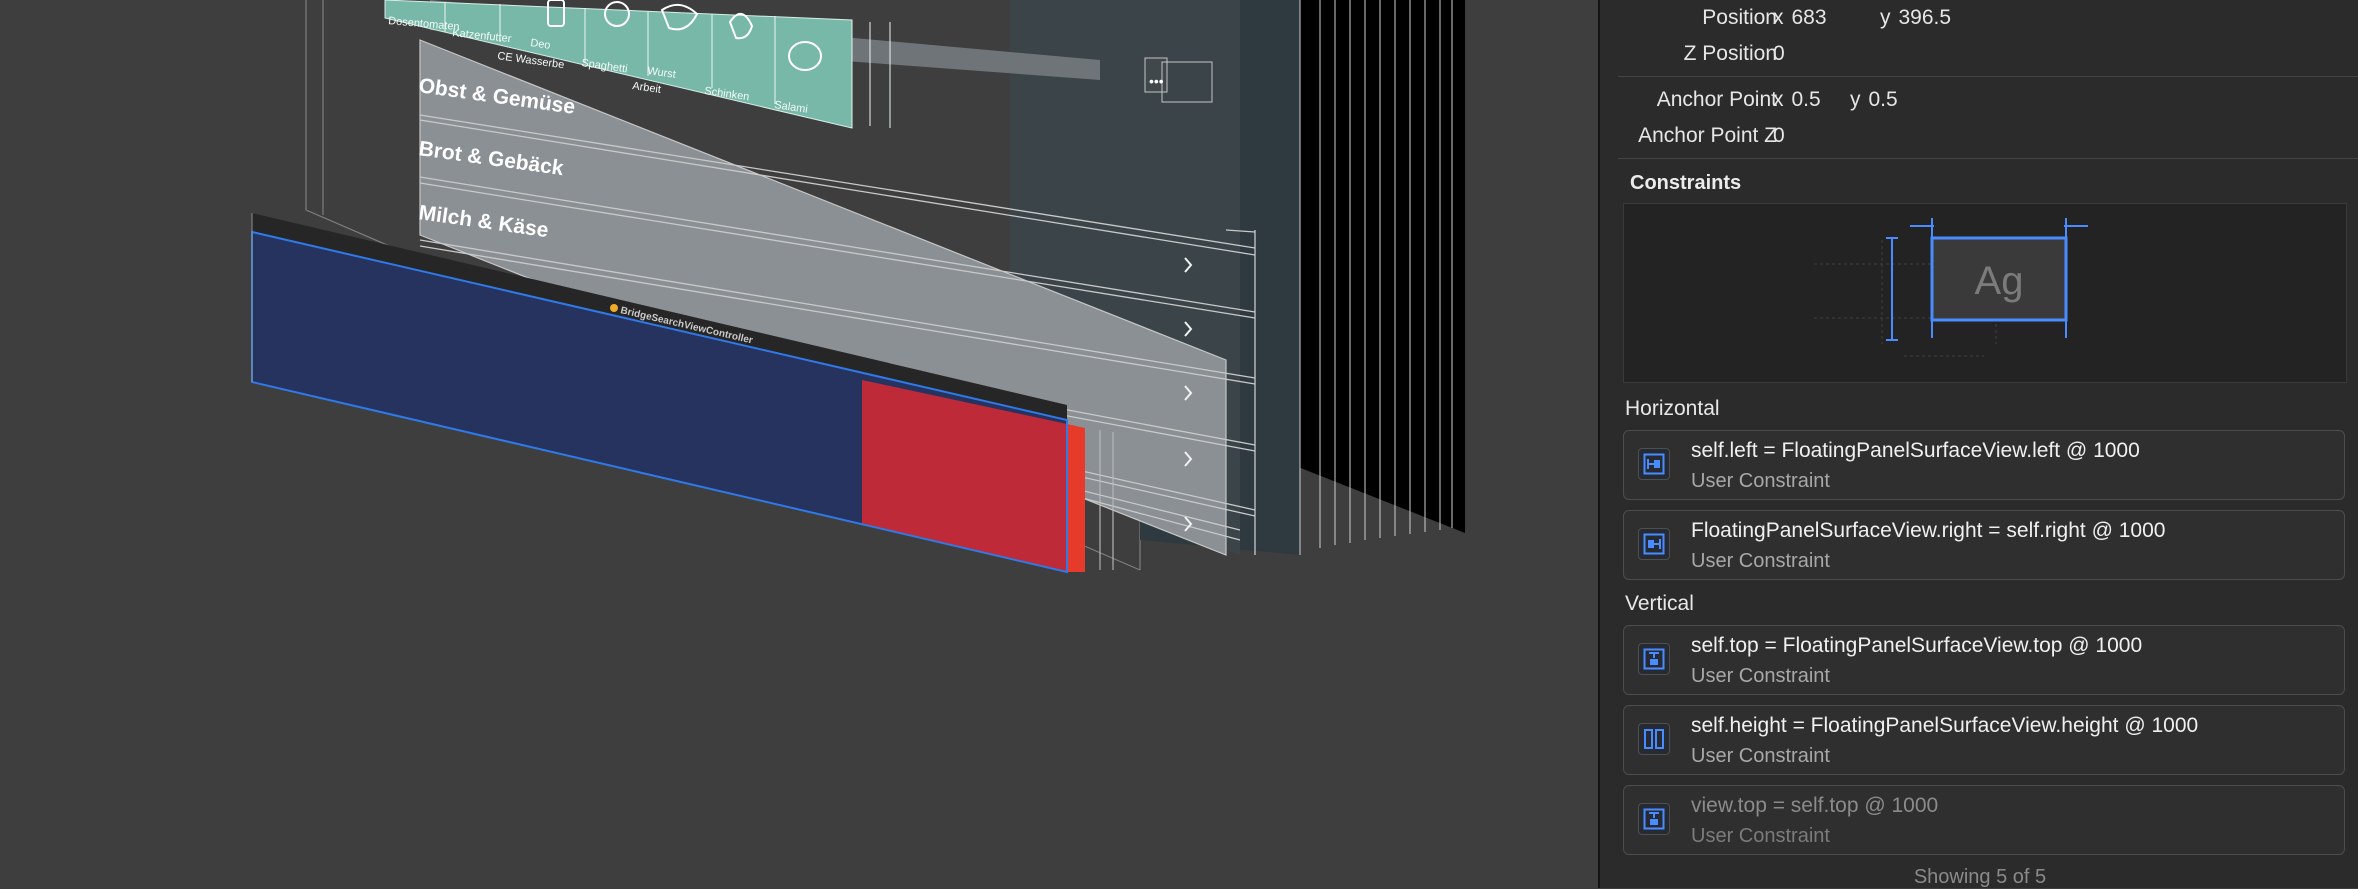  Describe the element at coordinates (1951, 287) in the screenshot. I see `constraints-diagram: Ag` at that location.